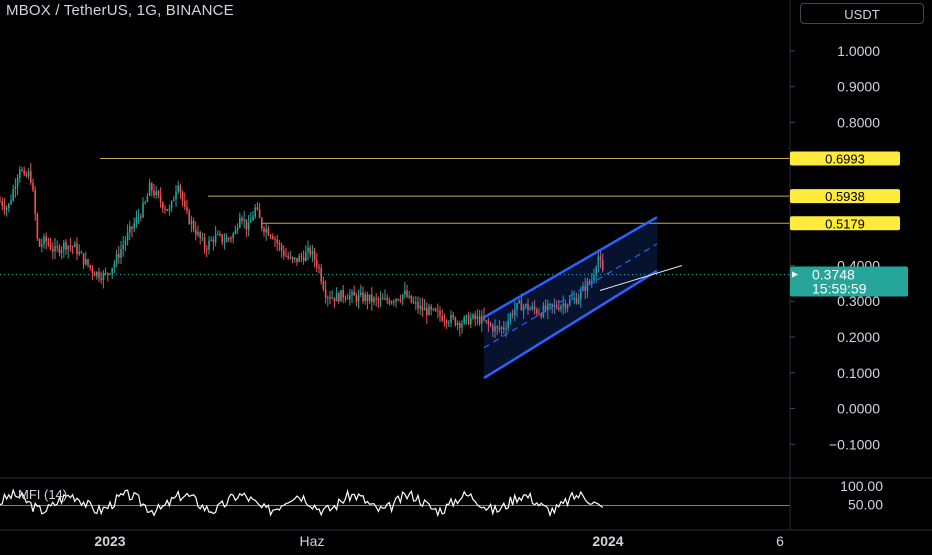 The width and height of the screenshot is (932, 555). What do you see at coordinates (865, 505) in the screenshot?
I see `mfi-axis-tick: 50.00` at bounding box center [865, 505].